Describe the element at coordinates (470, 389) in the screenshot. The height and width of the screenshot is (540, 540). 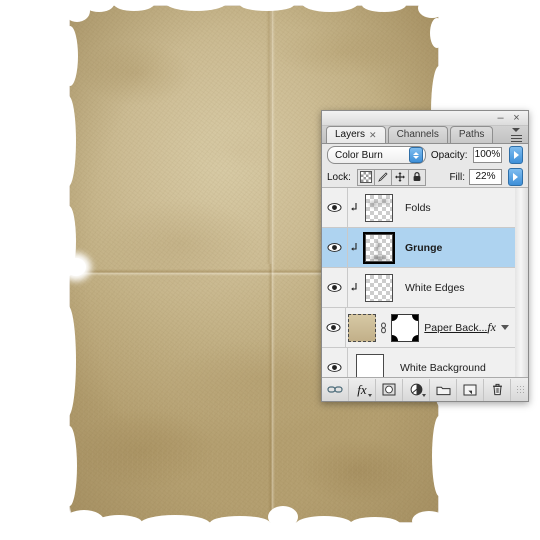
I see `new-layer-icon` at that location.